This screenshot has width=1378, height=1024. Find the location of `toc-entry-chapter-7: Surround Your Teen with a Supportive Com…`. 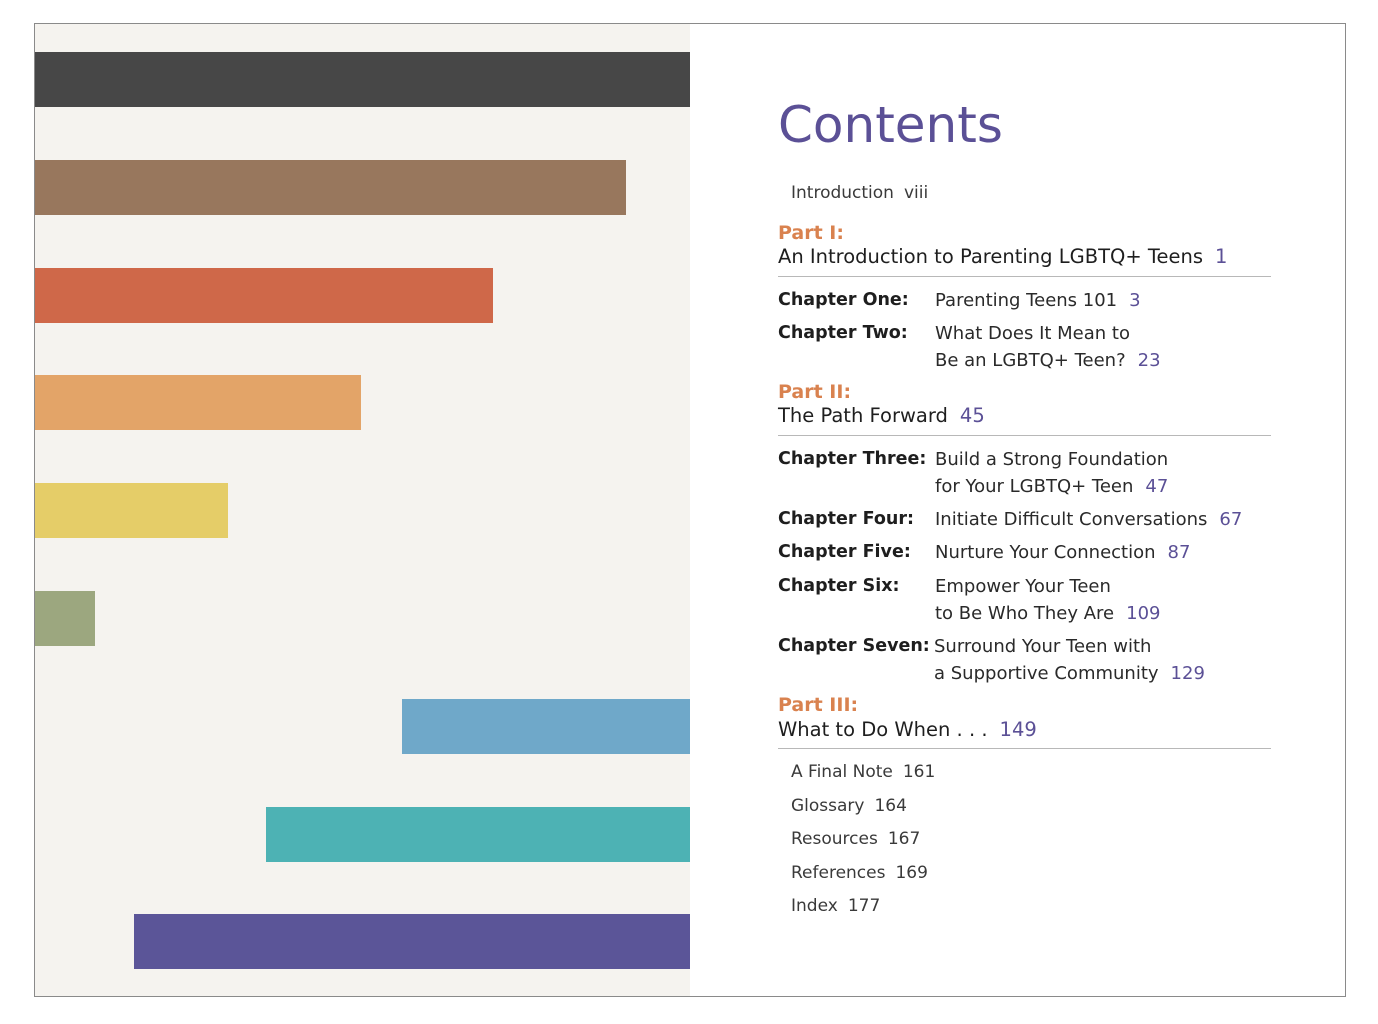

toc-entry-chapter-7: Surround Your Teen with a Supportive Com… is located at coordinates (1069, 660).